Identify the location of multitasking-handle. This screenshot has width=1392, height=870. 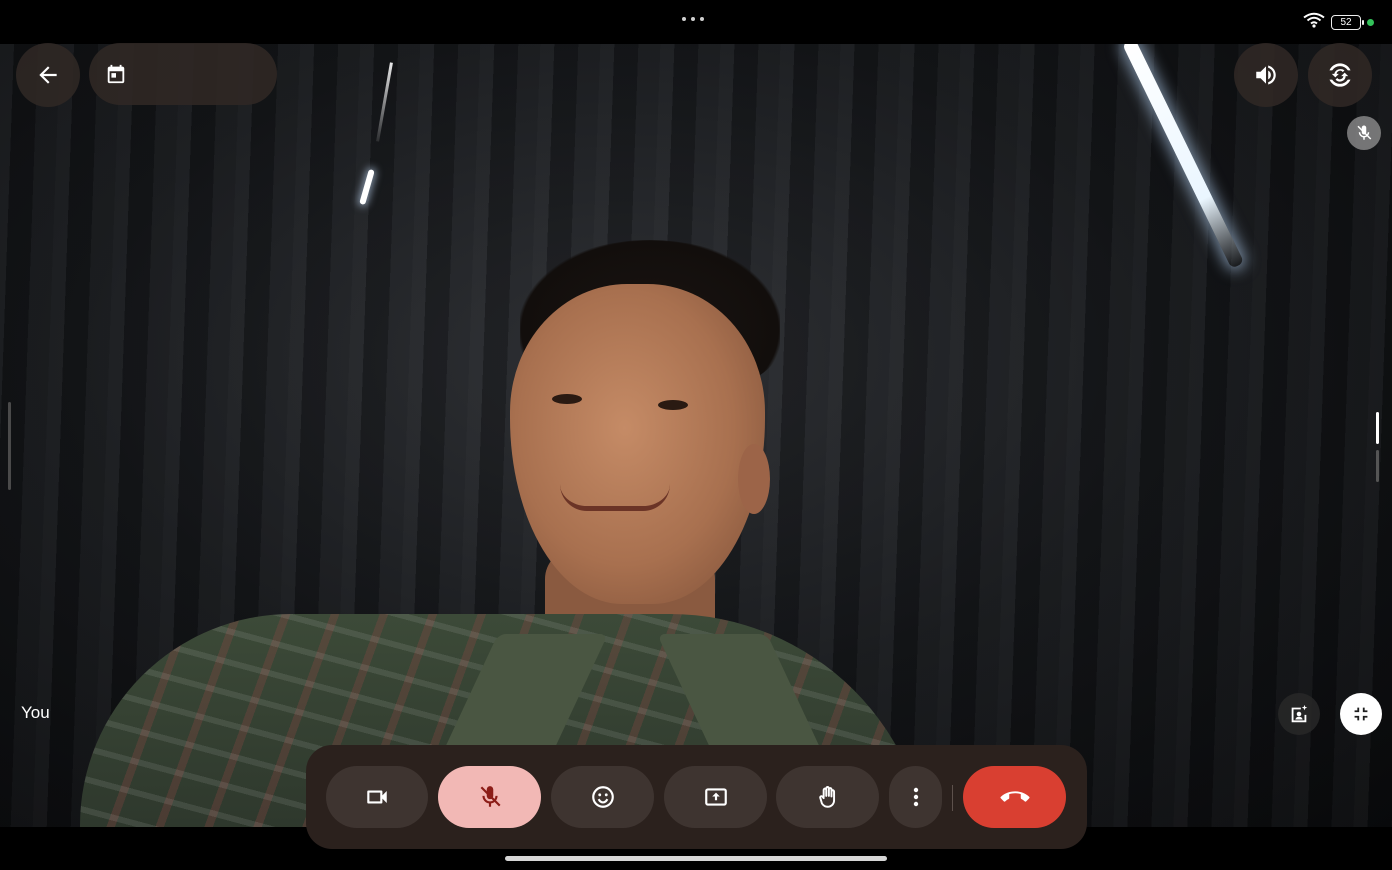
(693, 19).